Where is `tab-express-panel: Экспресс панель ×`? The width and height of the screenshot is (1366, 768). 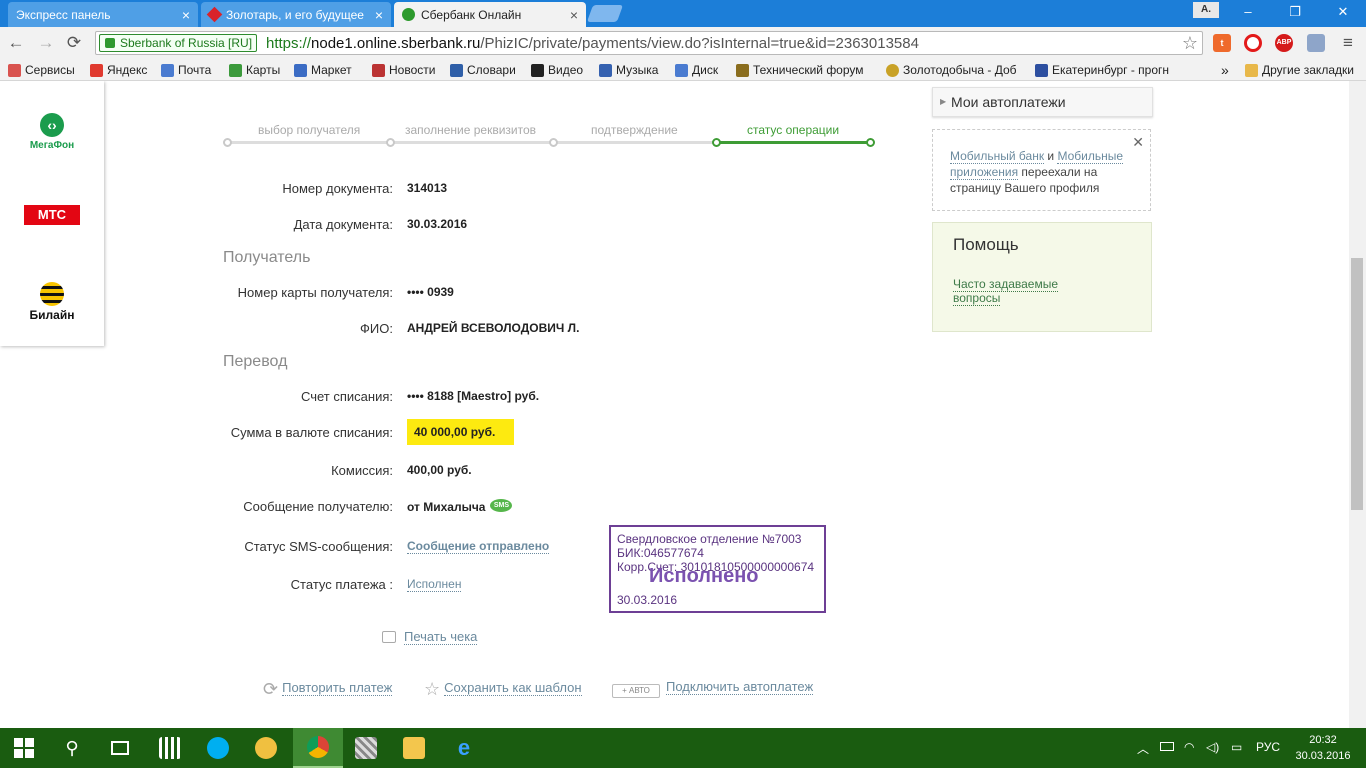
tab-express-panel: Экспресс панель × is located at coordinates (103, 14).